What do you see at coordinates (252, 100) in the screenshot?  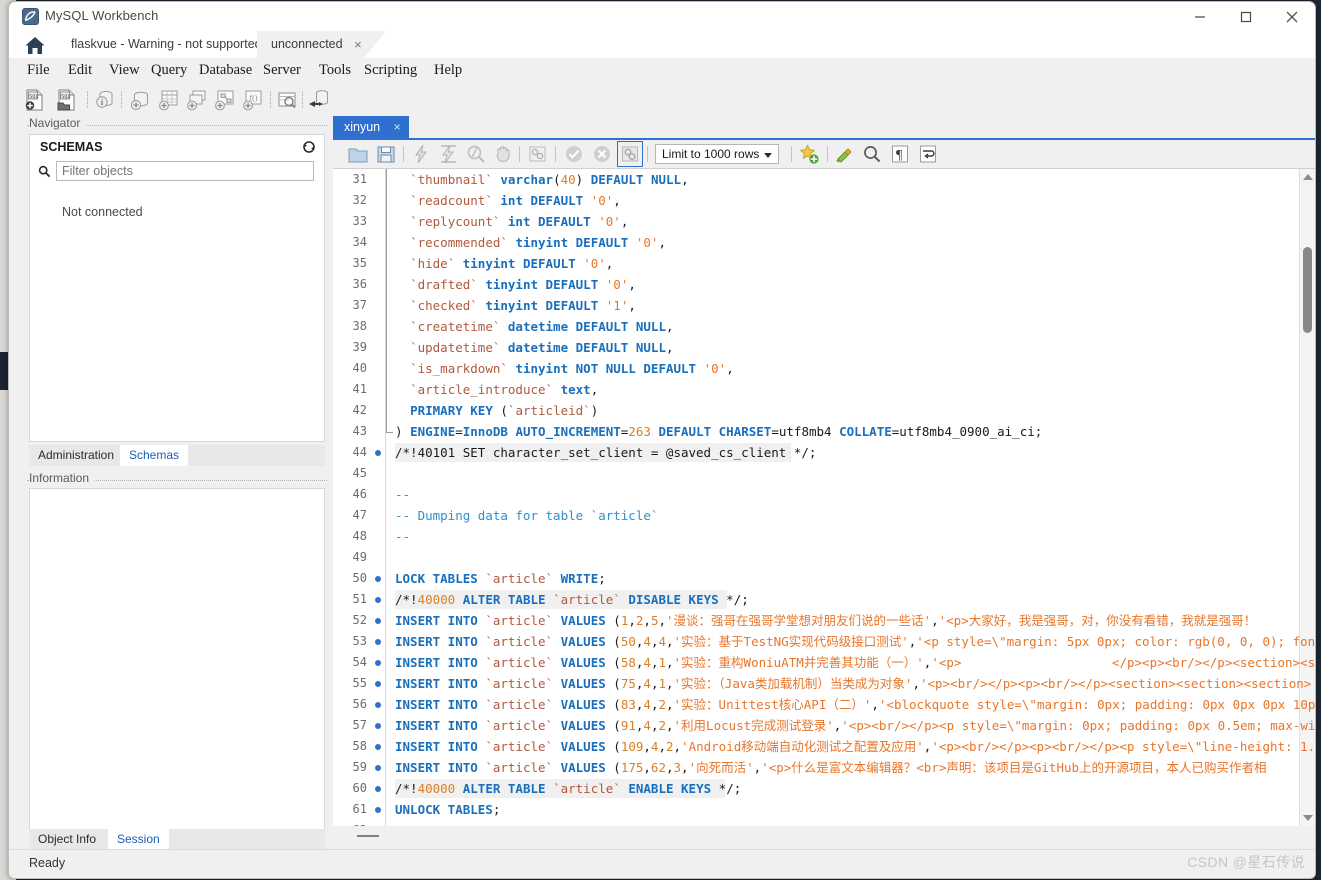 I see `new-function-icon: f()` at bounding box center [252, 100].